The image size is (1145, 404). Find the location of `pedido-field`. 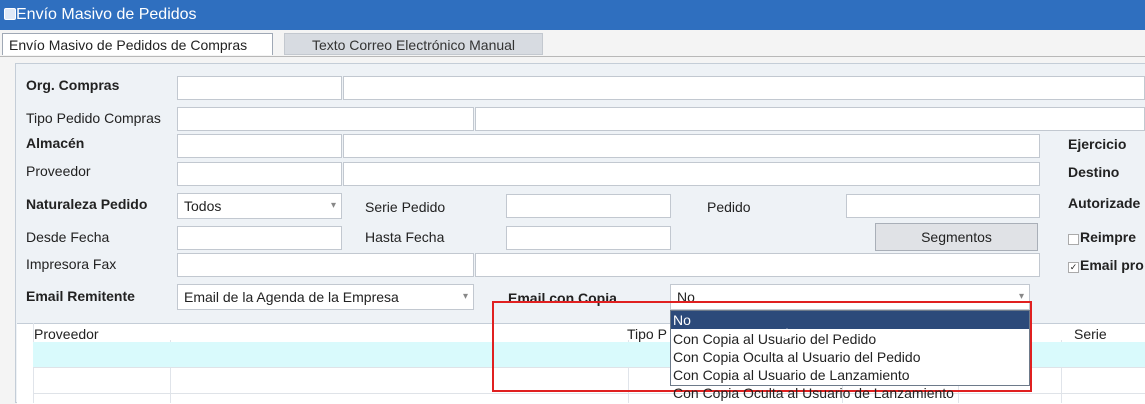

pedido-field is located at coordinates (943, 206).